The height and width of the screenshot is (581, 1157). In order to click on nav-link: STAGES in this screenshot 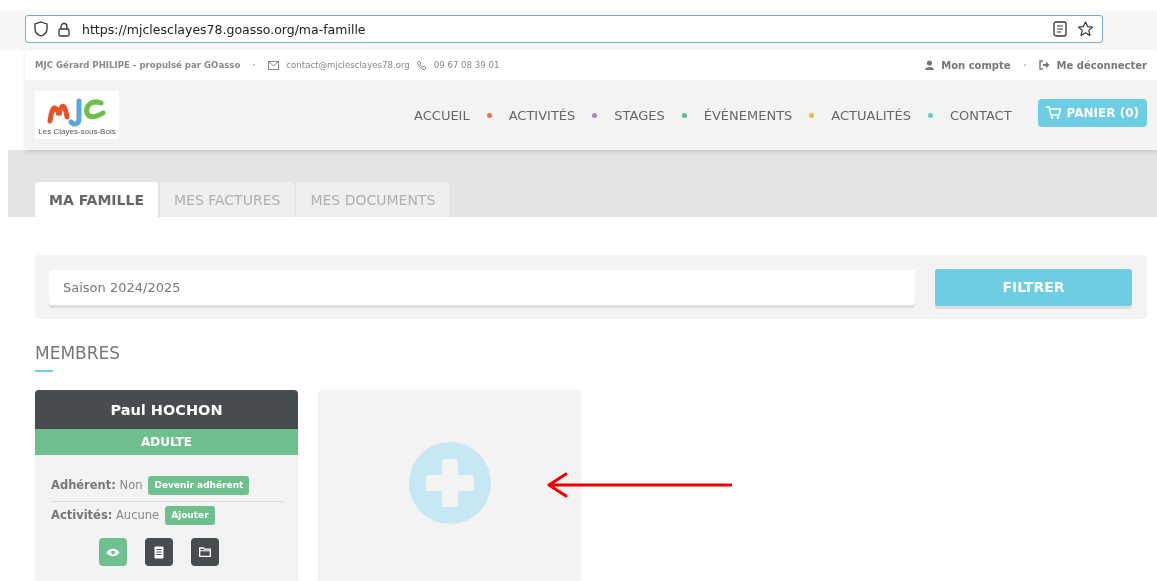, I will do `click(639, 115)`.